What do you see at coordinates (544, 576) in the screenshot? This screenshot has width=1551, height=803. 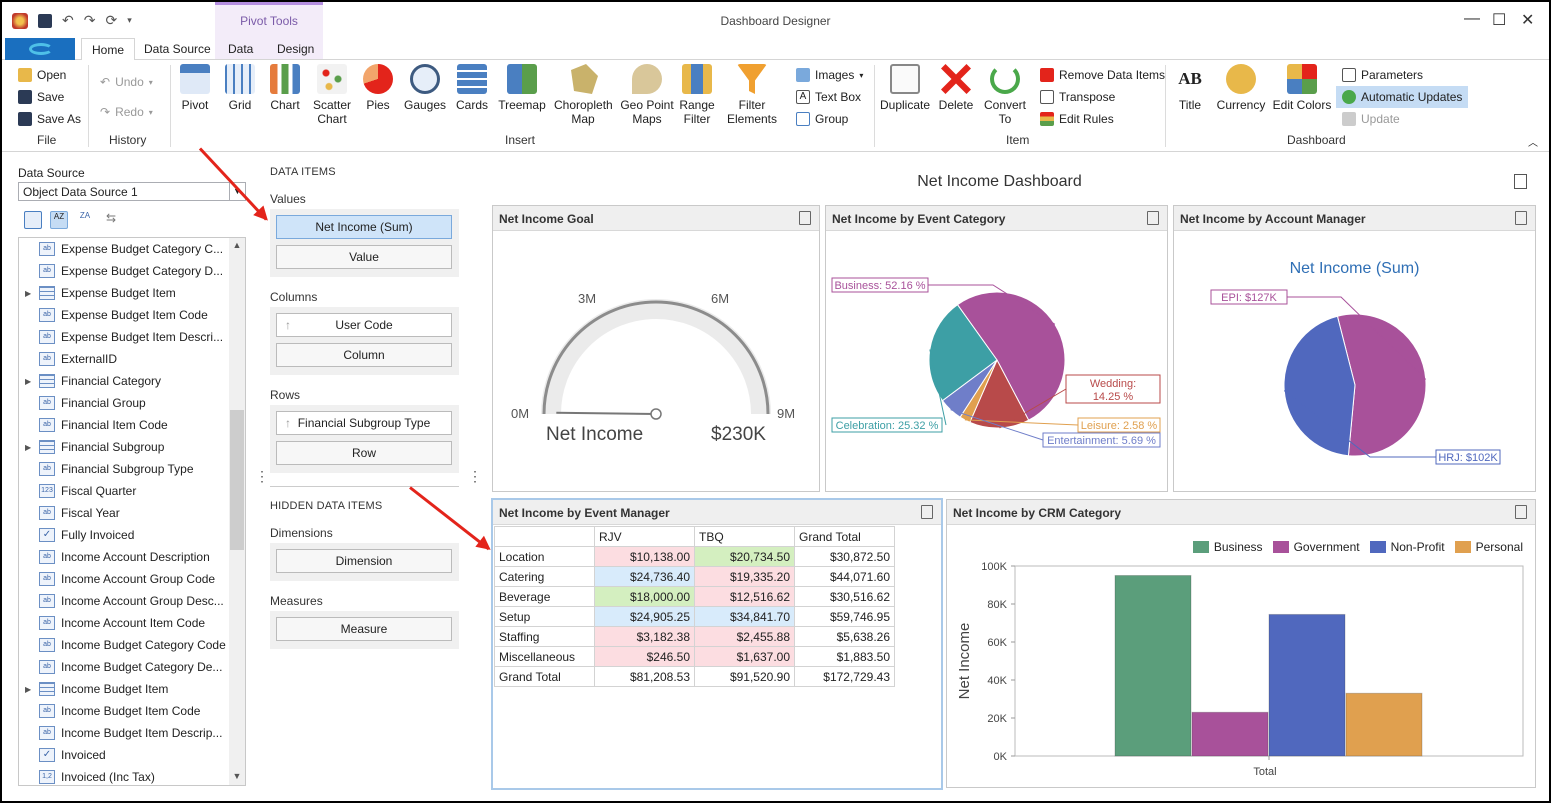 I see `pivot-row-header: Catering` at bounding box center [544, 576].